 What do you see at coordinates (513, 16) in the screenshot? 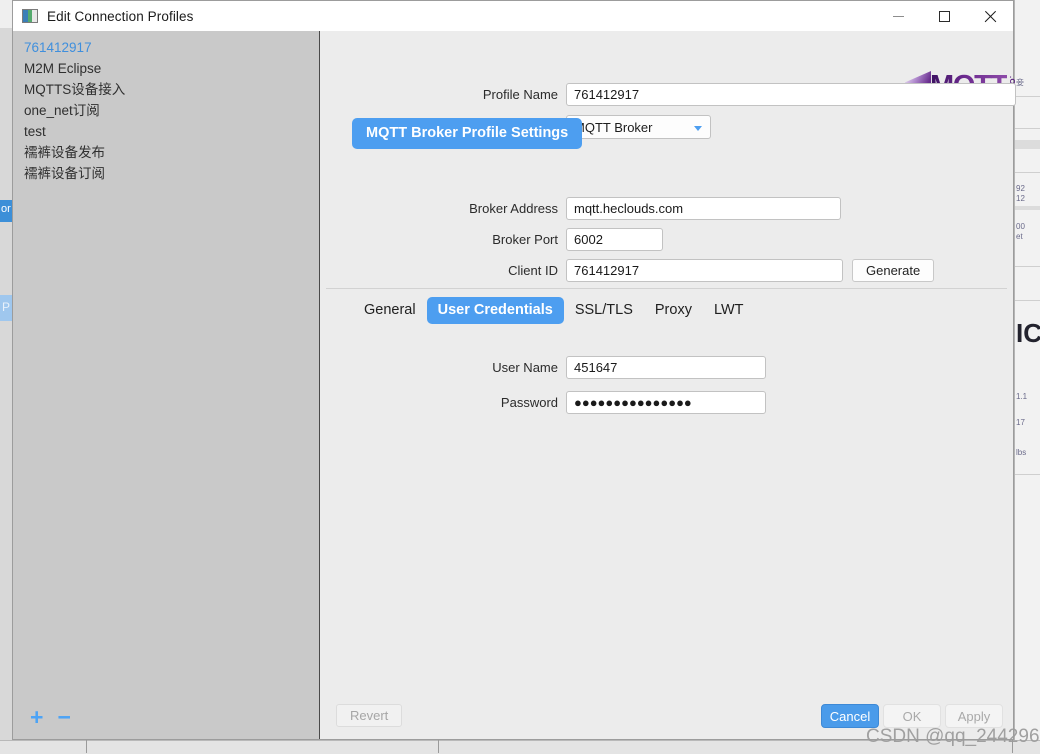
I see `title-bar: Edit Connection Profiles` at bounding box center [513, 16].